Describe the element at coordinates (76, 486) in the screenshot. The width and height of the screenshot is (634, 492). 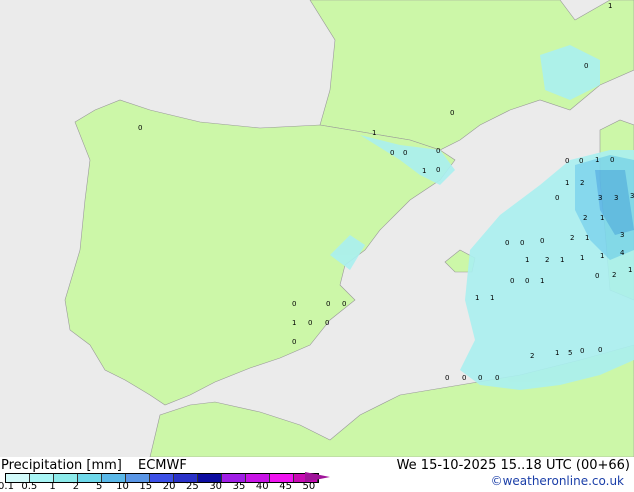
I see `scale-tick-label: 2` at that location.